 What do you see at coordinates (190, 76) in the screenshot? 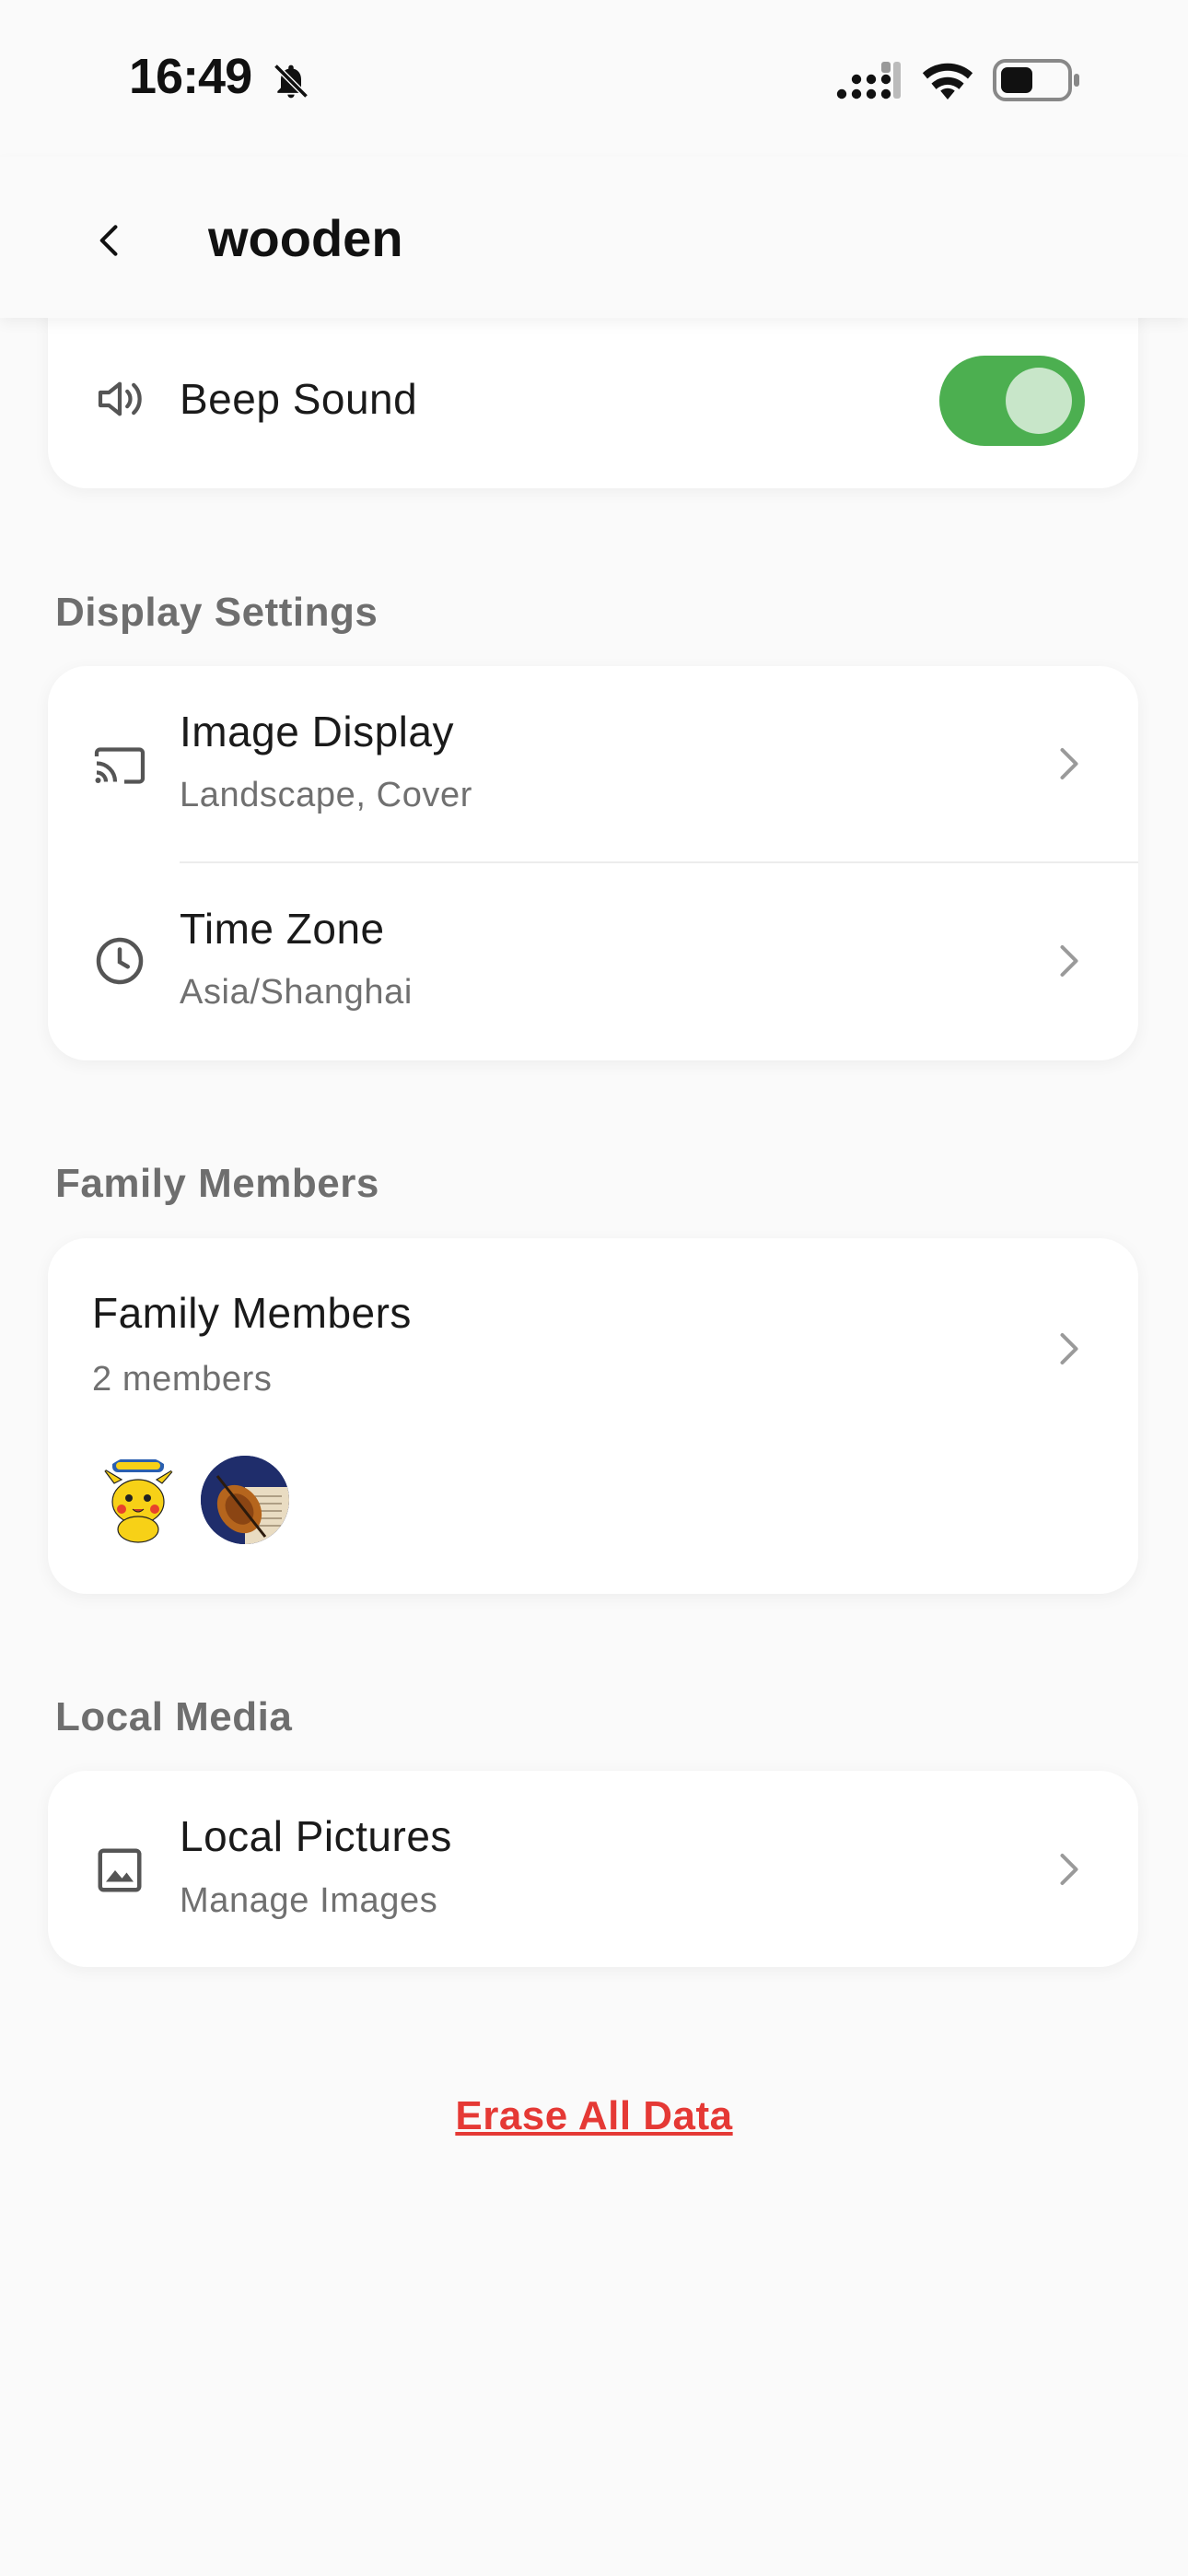
I see `status-time: 16:49` at bounding box center [190, 76].